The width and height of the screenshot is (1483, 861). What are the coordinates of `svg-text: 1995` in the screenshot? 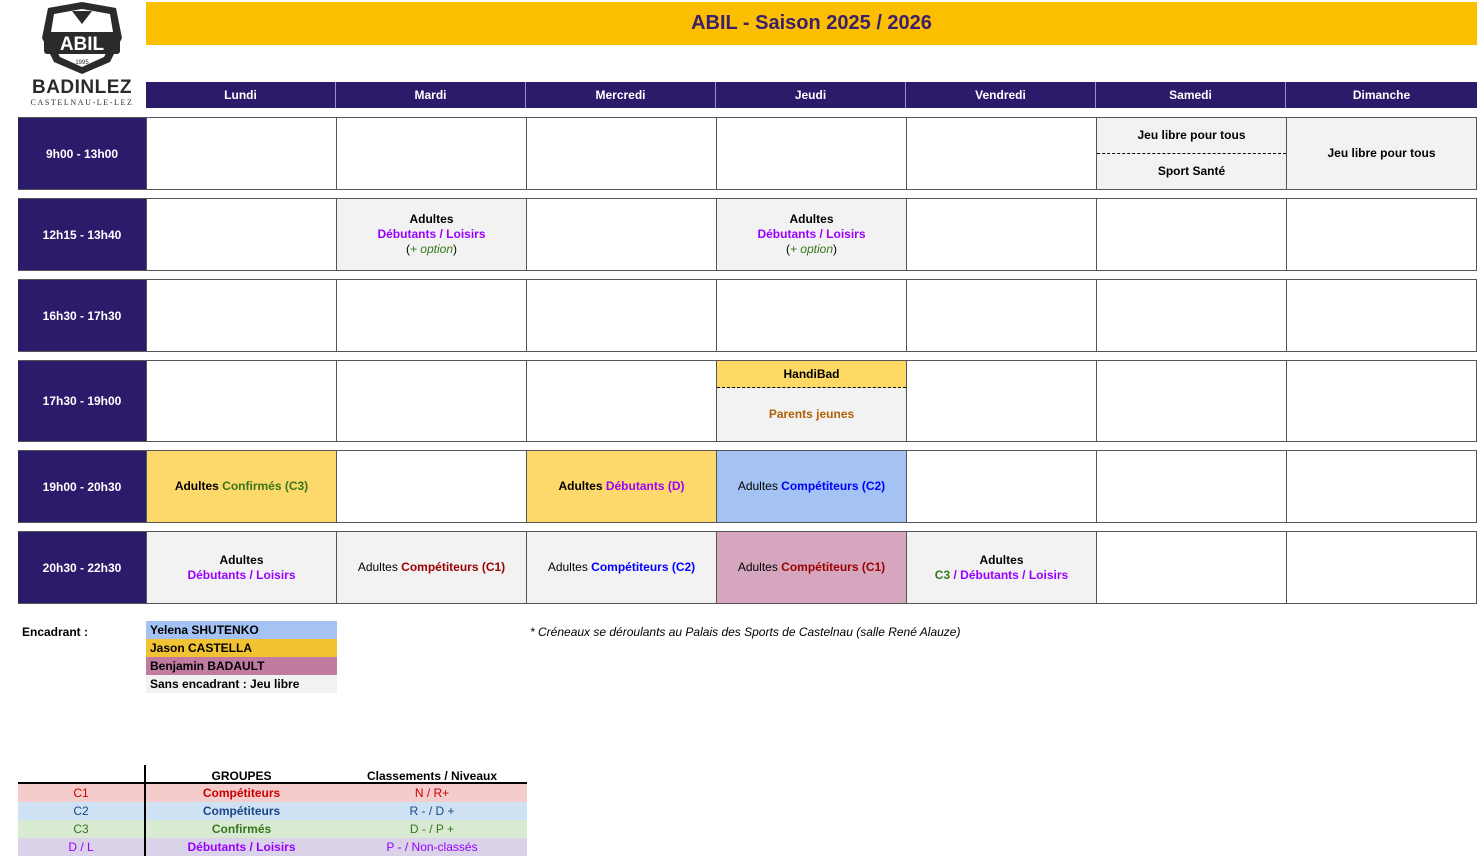 It's located at (82, 63).